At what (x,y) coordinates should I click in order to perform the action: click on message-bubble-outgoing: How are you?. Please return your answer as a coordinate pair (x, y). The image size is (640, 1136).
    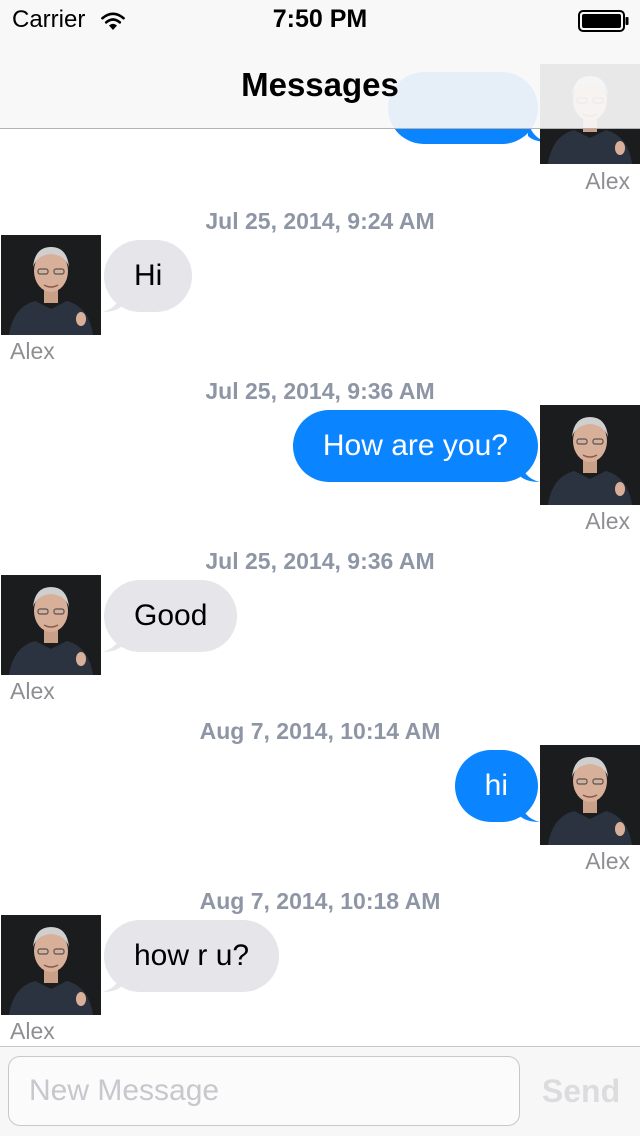
    Looking at the image, I should click on (415, 446).